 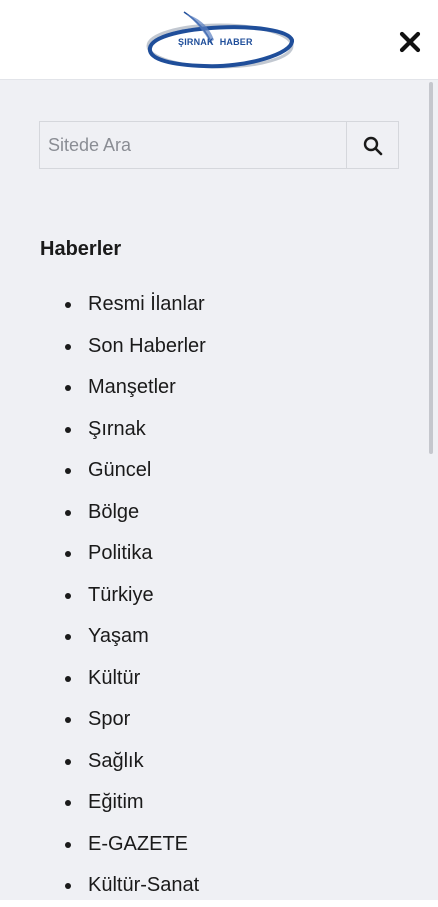 I want to click on menu-item-yasam: Yaşam, so click(x=123, y=637).